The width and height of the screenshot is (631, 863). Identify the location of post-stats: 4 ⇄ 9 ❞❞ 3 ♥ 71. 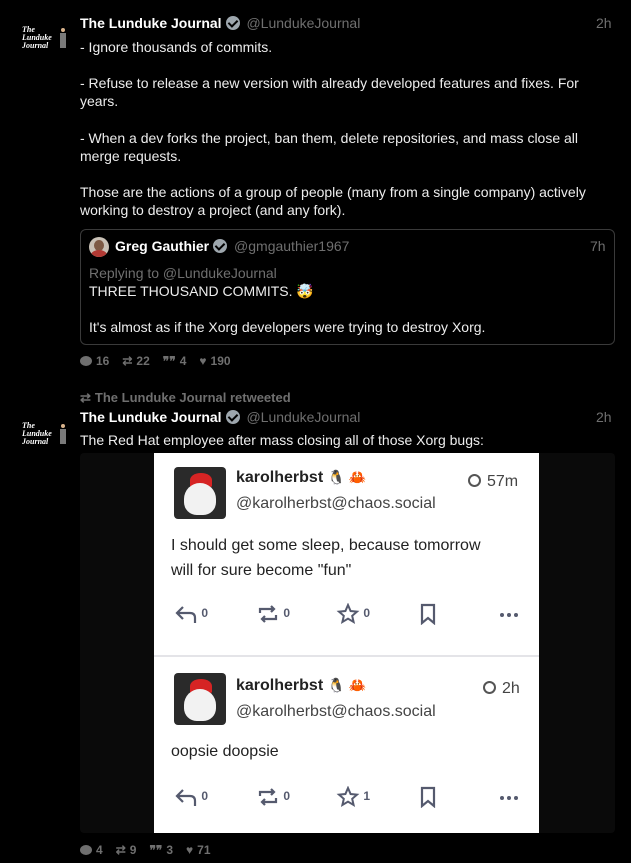
(145, 850).